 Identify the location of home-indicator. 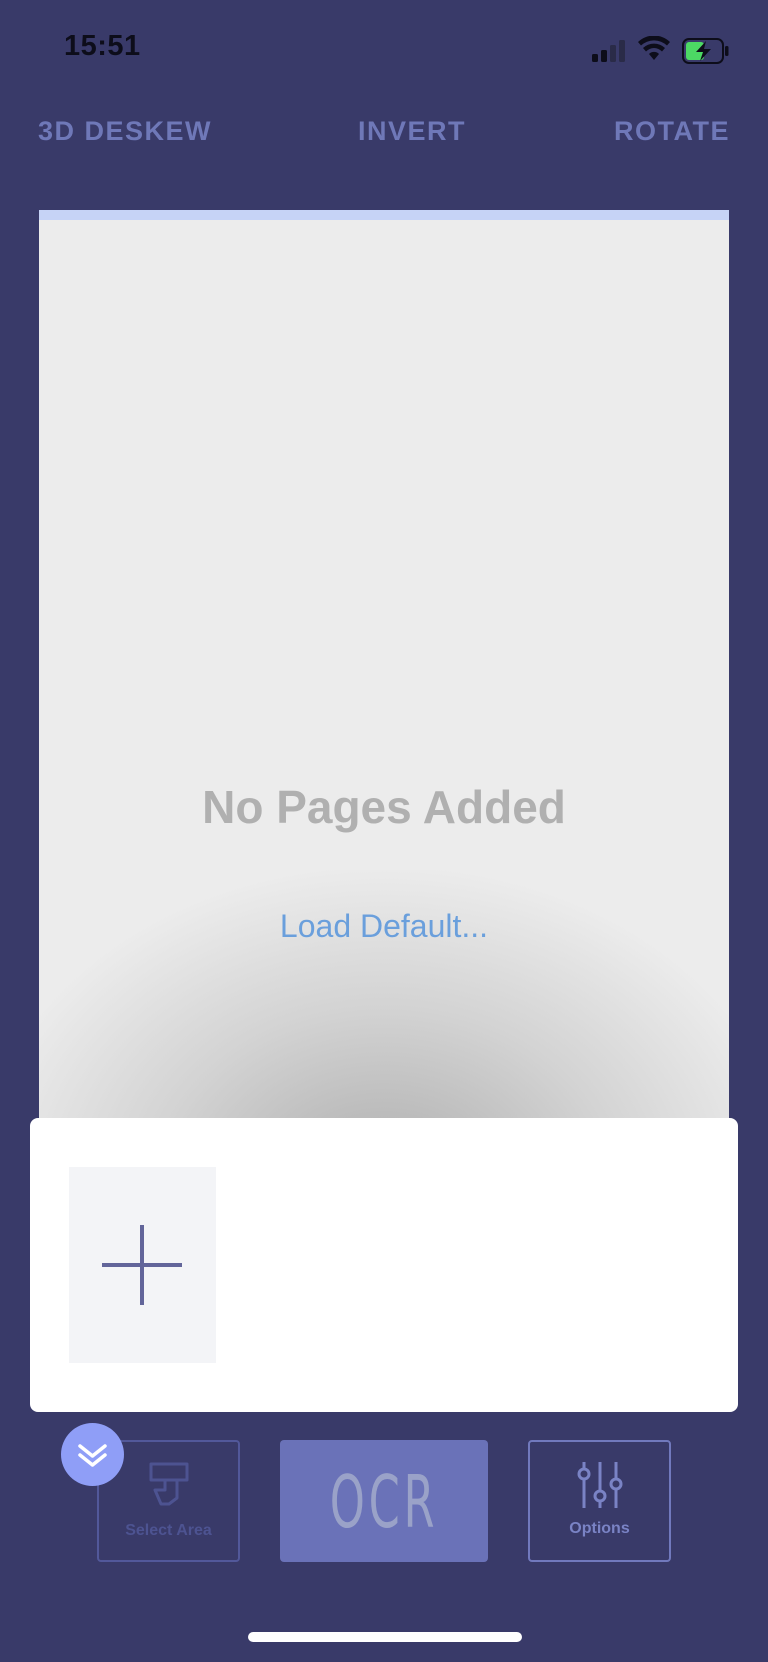
(385, 1637).